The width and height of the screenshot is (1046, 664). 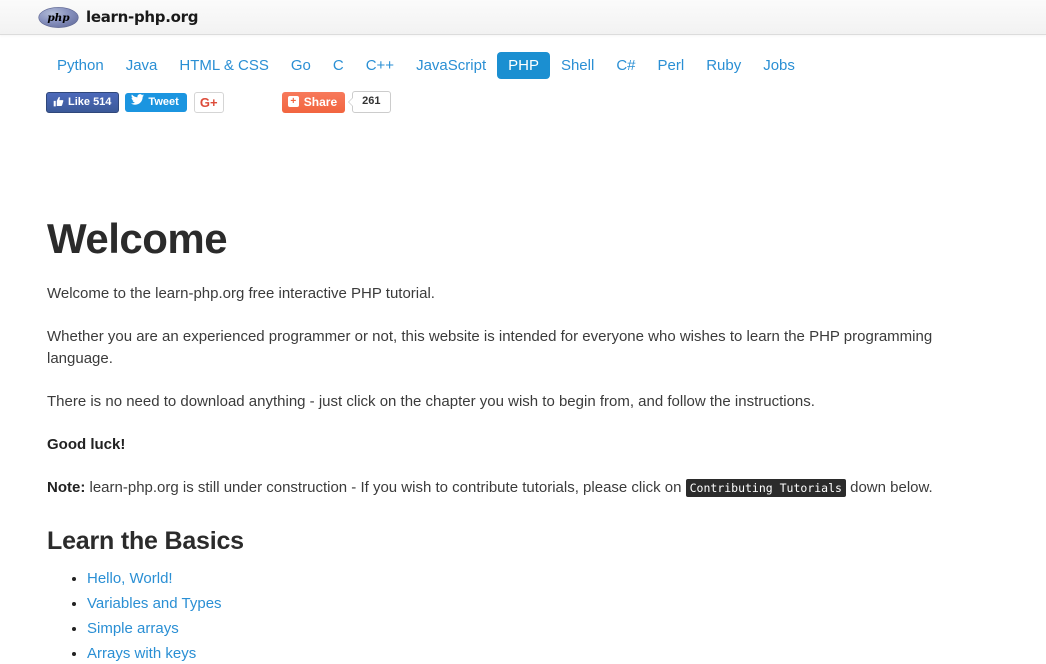 I want to click on good-luck-paragraph: Good luck!, so click(x=519, y=445).